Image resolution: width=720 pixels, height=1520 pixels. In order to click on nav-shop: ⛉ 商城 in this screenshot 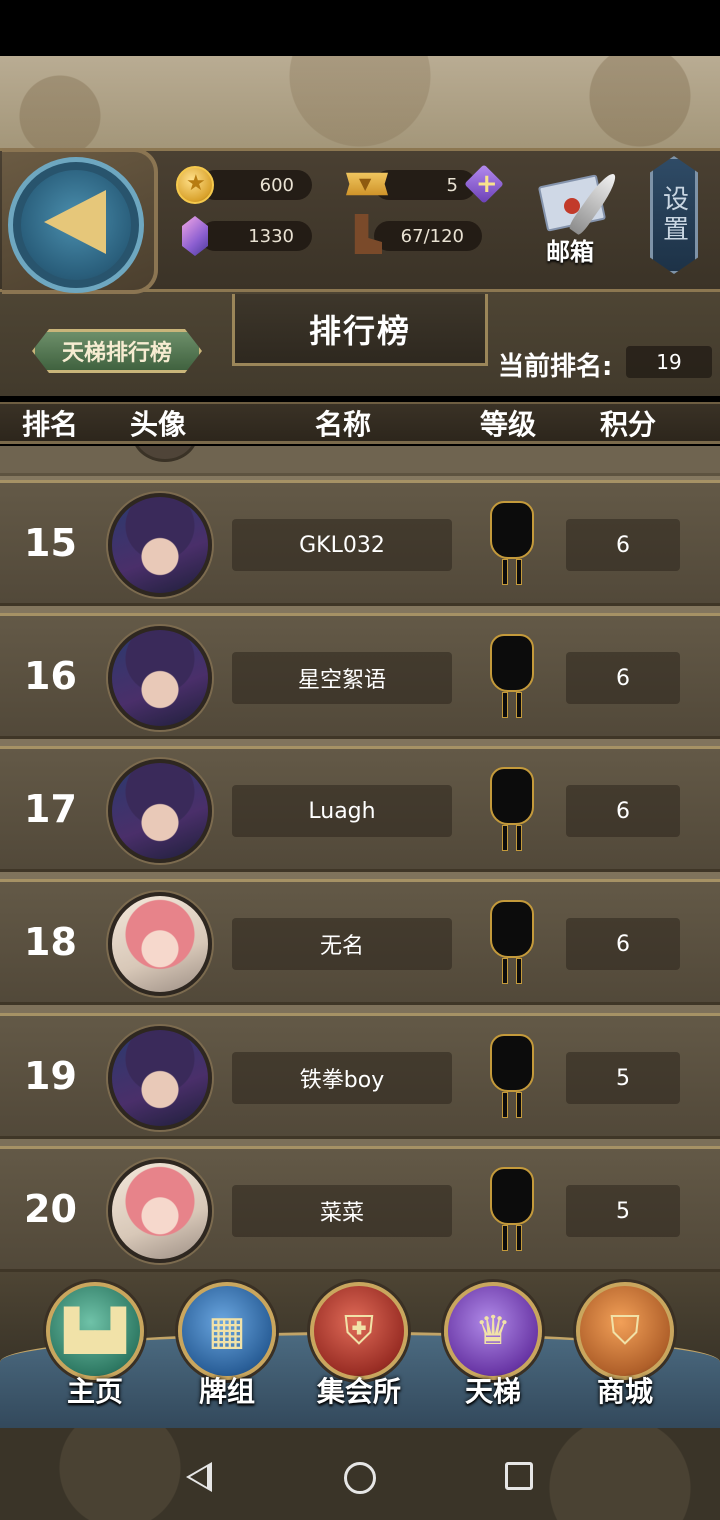, I will do `click(627, 1348)`.